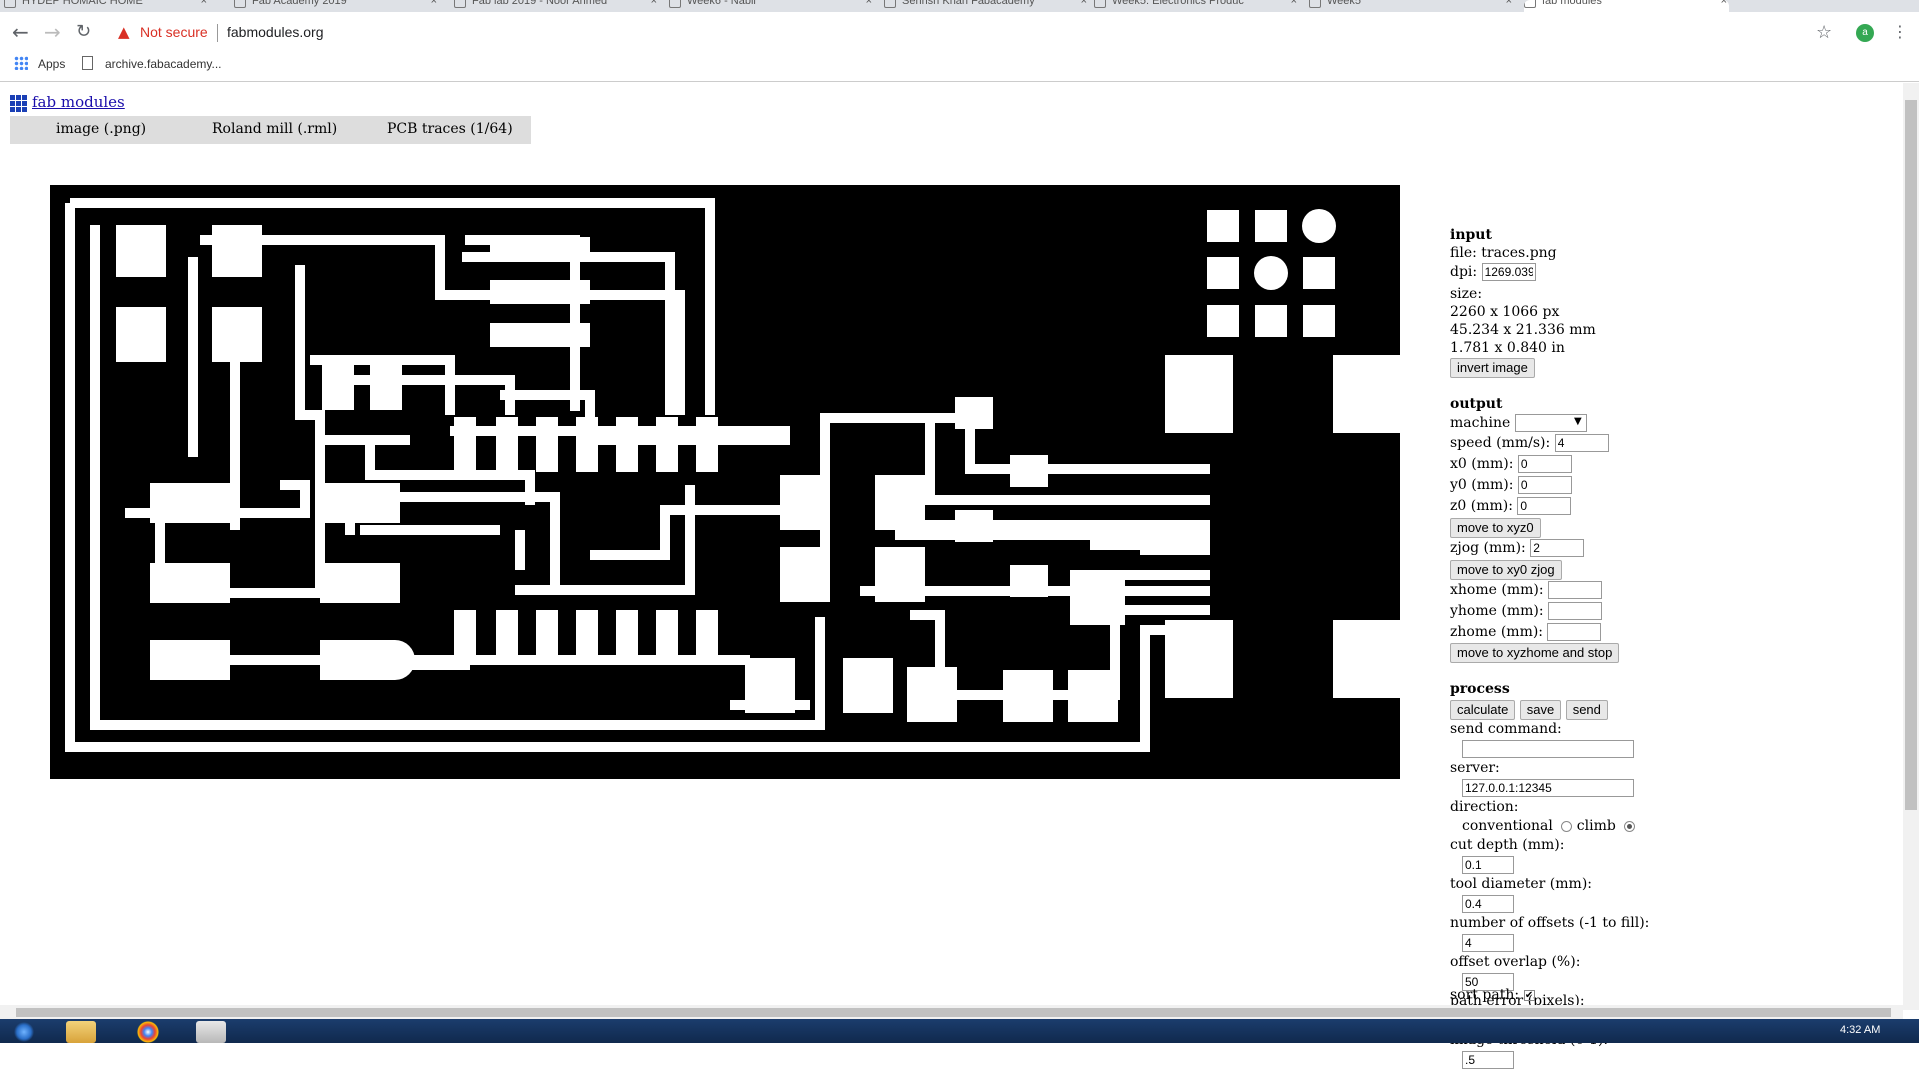 This screenshot has width=1919, height=1069. I want to click on move-to-xyz0-button: move to xyz0, so click(1495, 528).